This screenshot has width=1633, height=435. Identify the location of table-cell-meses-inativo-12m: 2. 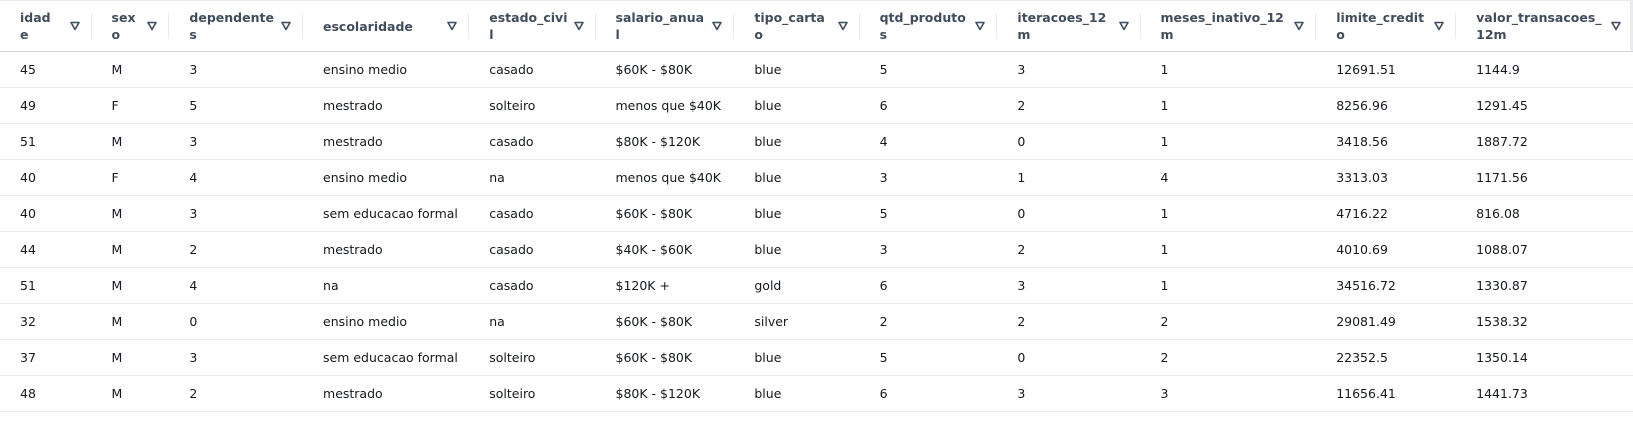
(1228, 321).